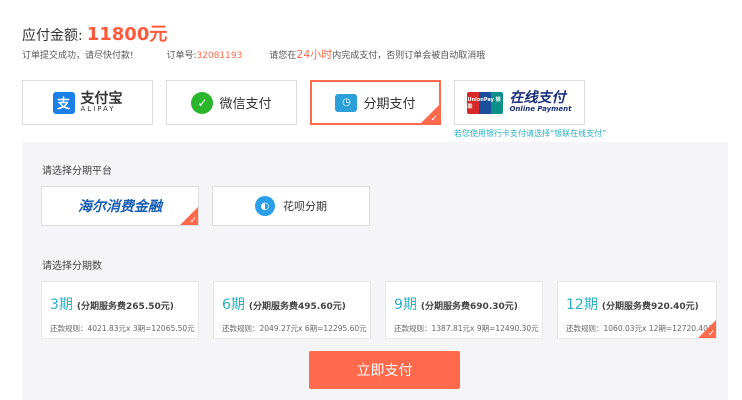 The image size is (742, 400). What do you see at coordinates (641, 328) in the screenshot?
I see `term-rule: 还款规则：1060.03元x 12期=12720.40元` at bounding box center [641, 328].